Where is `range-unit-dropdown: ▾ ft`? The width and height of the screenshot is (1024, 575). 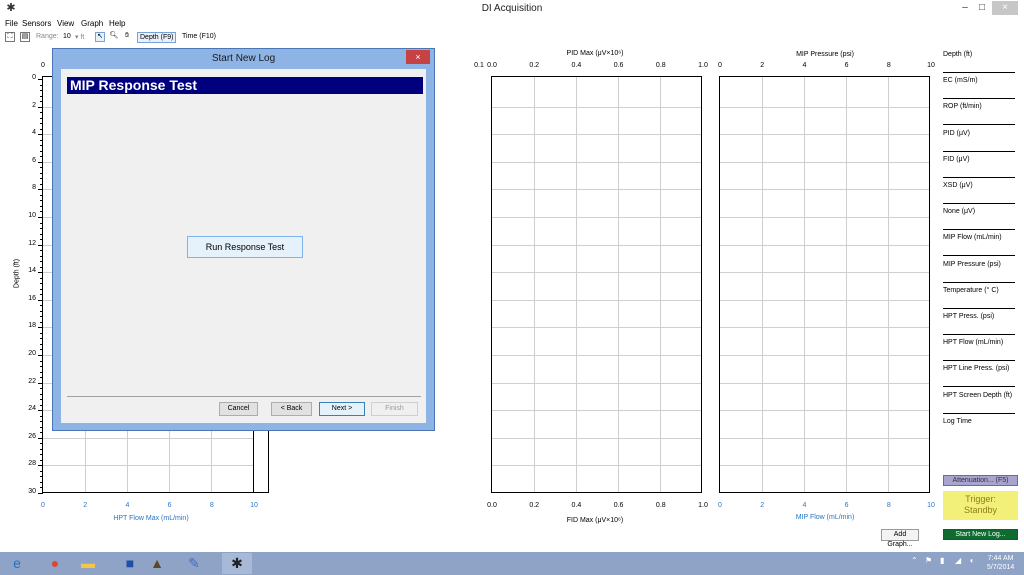
range-unit-dropdown: ▾ ft is located at coordinates (79, 37).